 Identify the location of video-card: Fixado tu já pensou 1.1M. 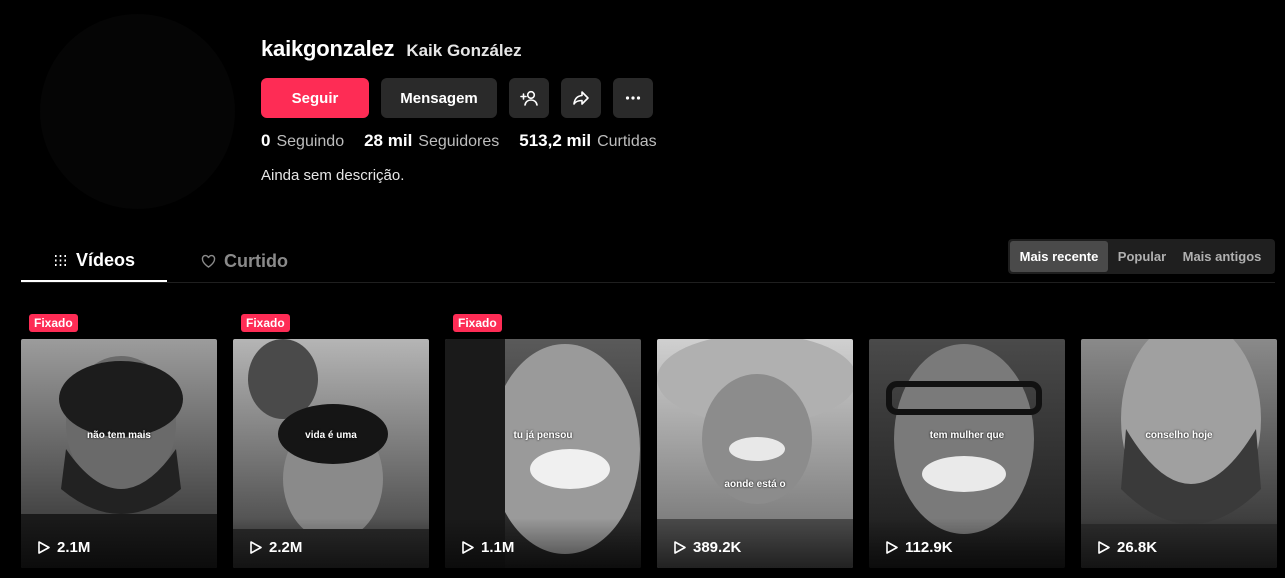
(543, 440).